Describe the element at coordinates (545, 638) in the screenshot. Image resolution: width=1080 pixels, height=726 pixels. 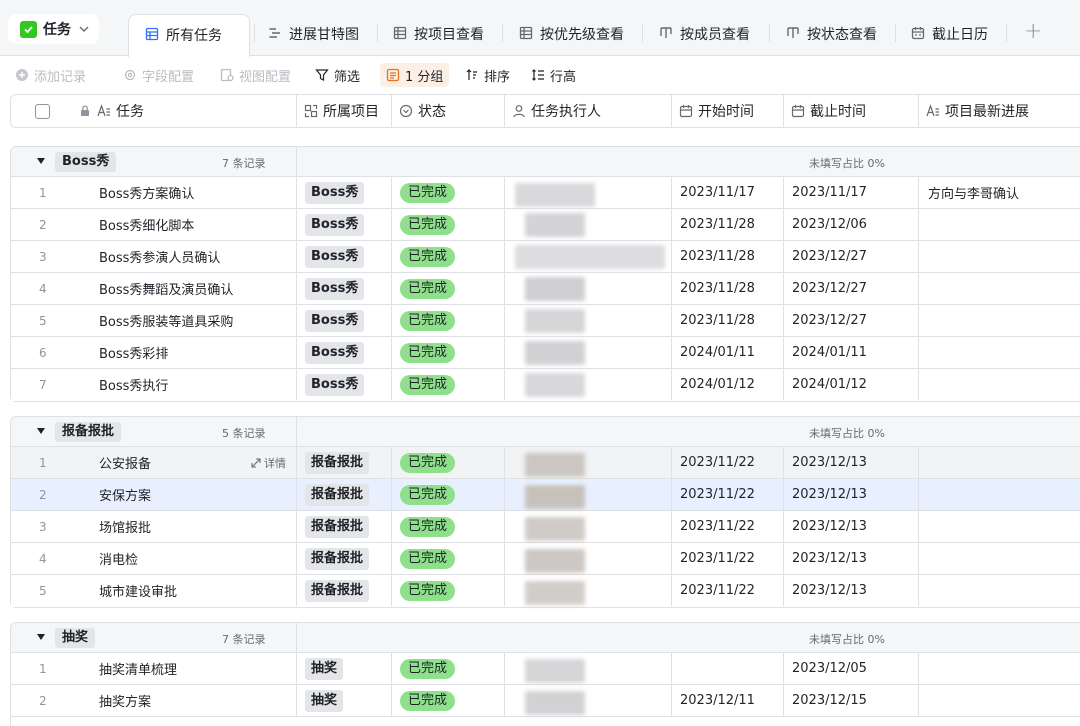
I see `group-header: 抽奖 7 条记录 未填写占比 0%` at that location.